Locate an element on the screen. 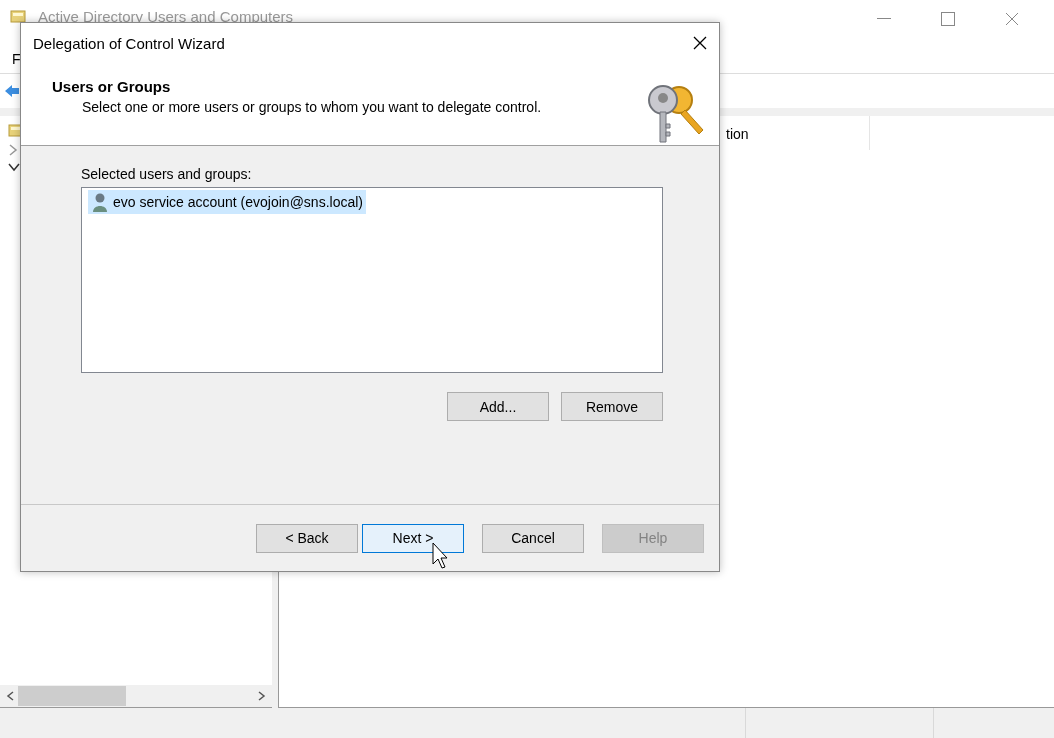 The image size is (1054, 738). wizard-button: Cancel is located at coordinates (533, 538).